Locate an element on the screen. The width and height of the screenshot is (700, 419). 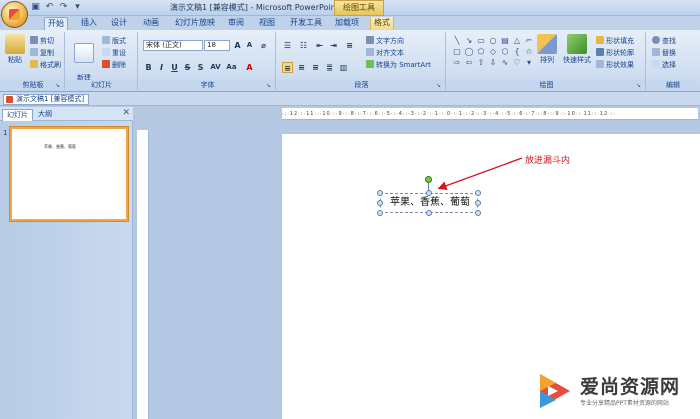
document-tab: 演示文稿1 [兼容模式] is located at coordinates (46, 99).